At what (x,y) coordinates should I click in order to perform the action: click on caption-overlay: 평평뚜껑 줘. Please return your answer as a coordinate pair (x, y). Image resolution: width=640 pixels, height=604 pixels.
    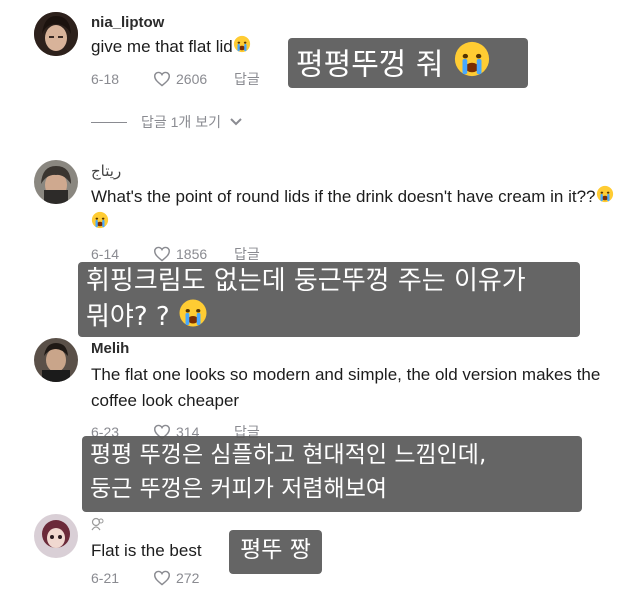
    Looking at the image, I should click on (408, 63).